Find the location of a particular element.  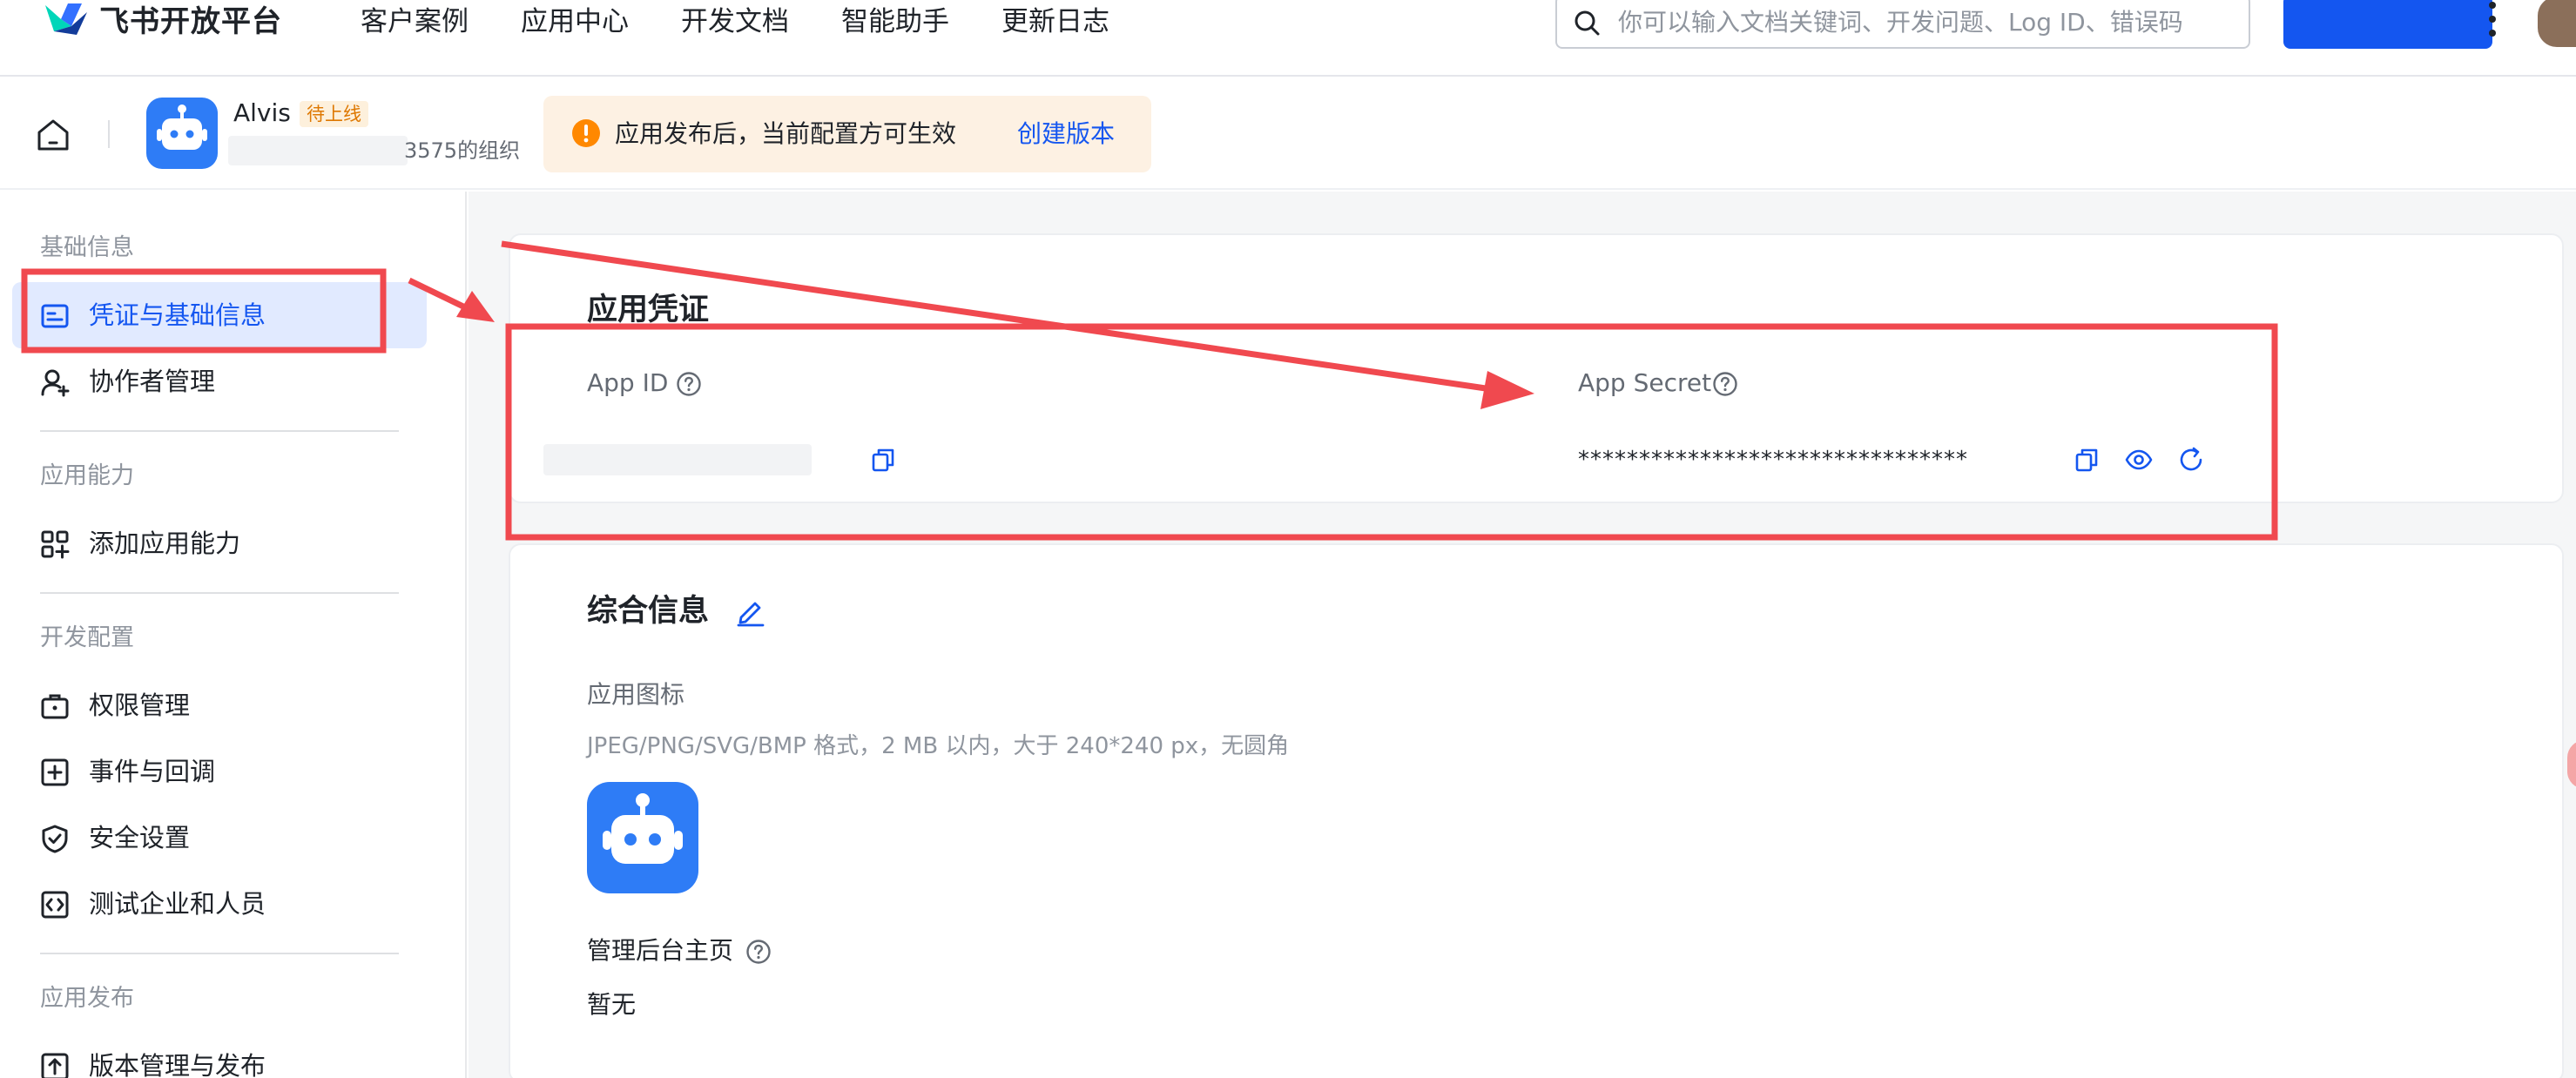

sidebar-item-events: 事件与回调 is located at coordinates (220, 771).